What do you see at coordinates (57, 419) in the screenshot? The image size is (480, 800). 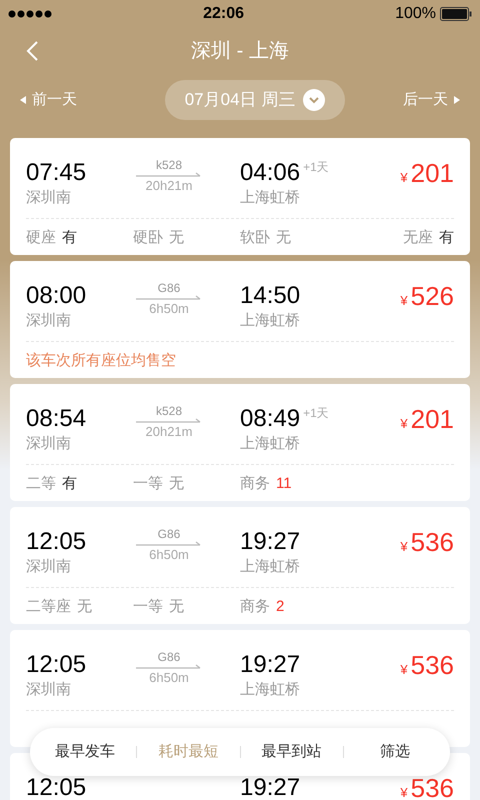 I see `departure-time: 08:54` at bounding box center [57, 419].